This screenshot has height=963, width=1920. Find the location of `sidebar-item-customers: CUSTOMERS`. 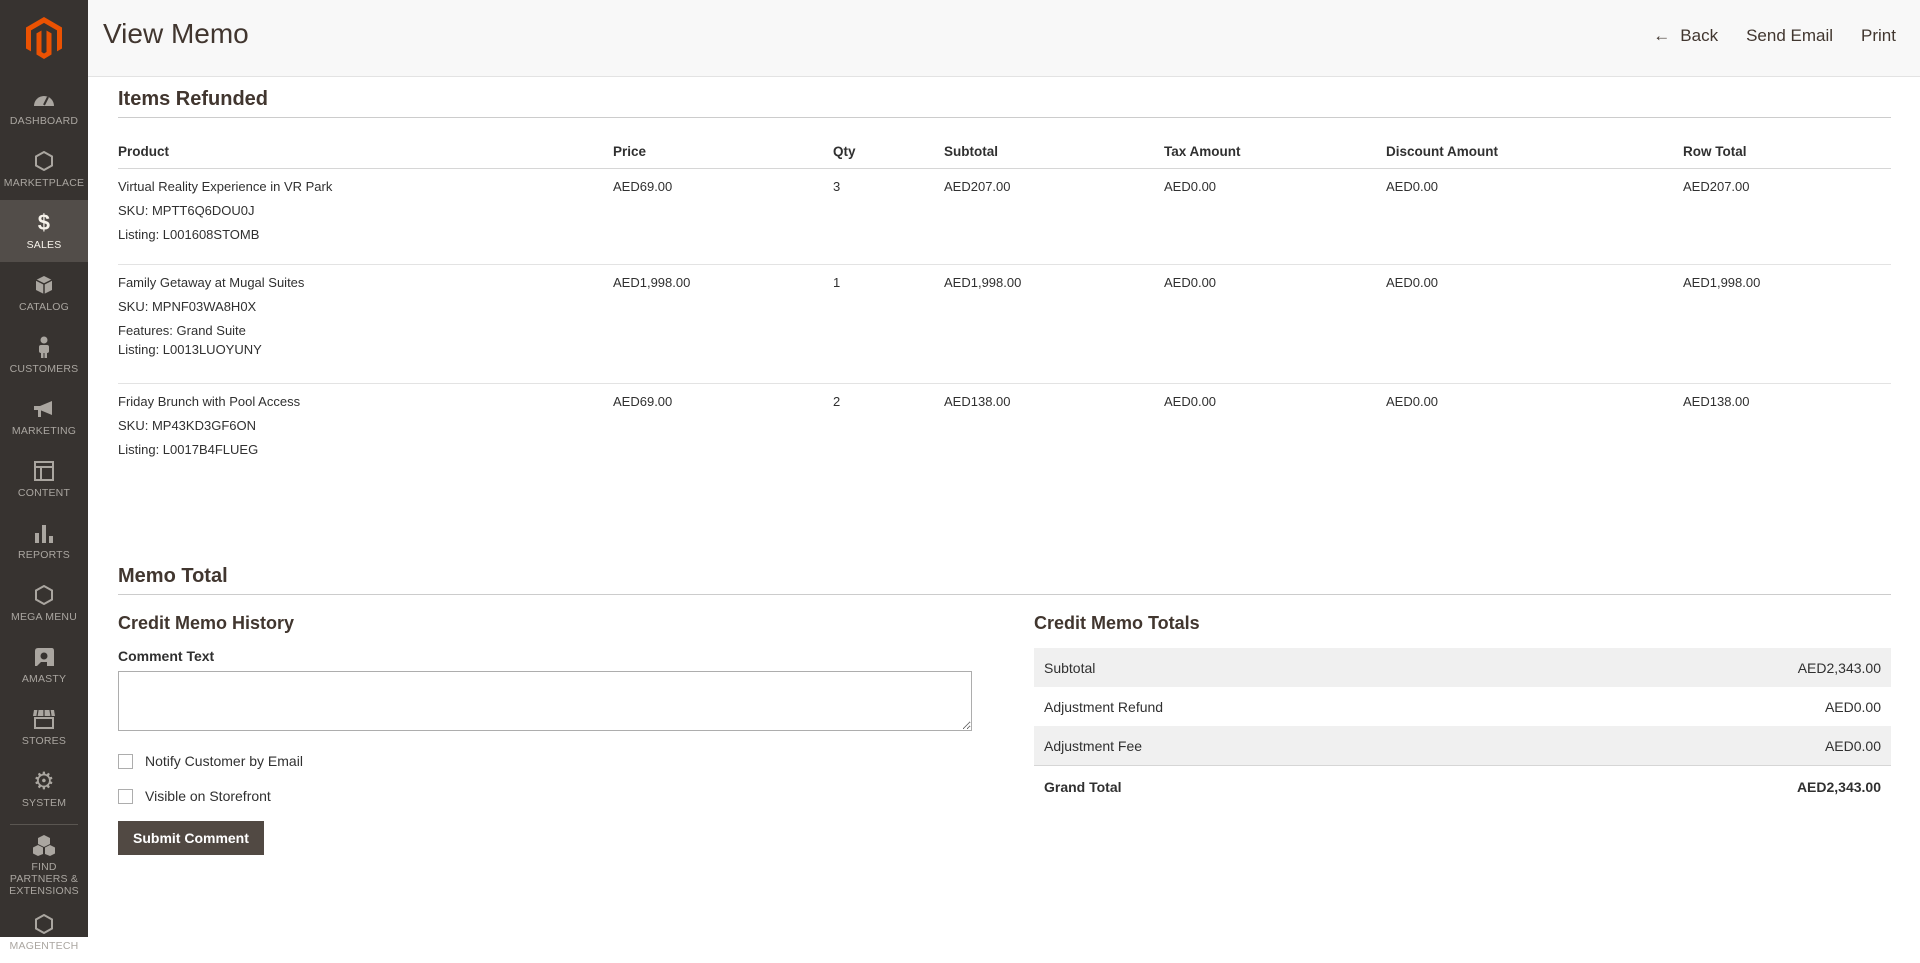

sidebar-item-customers: CUSTOMERS is located at coordinates (44, 355).